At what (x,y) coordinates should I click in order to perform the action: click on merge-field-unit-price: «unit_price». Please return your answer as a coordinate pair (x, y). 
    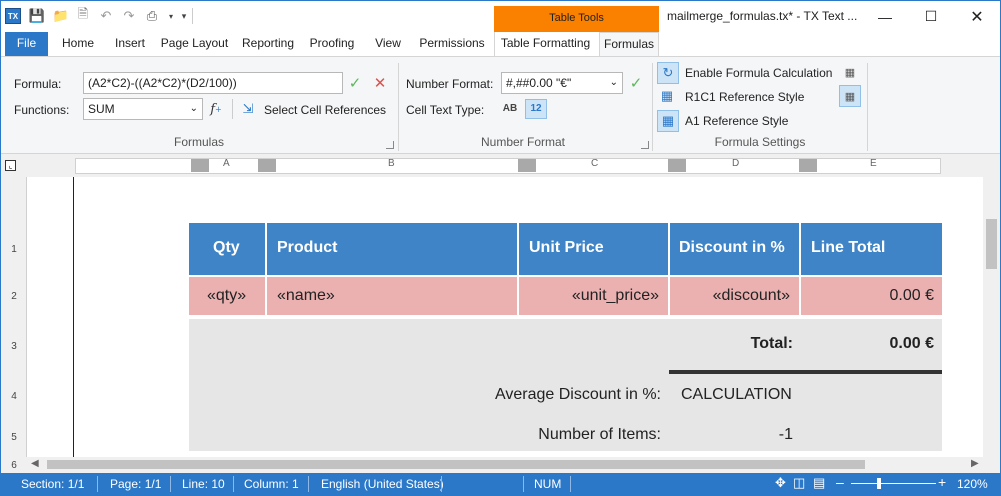
    Looking at the image, I should click on (589, 296).